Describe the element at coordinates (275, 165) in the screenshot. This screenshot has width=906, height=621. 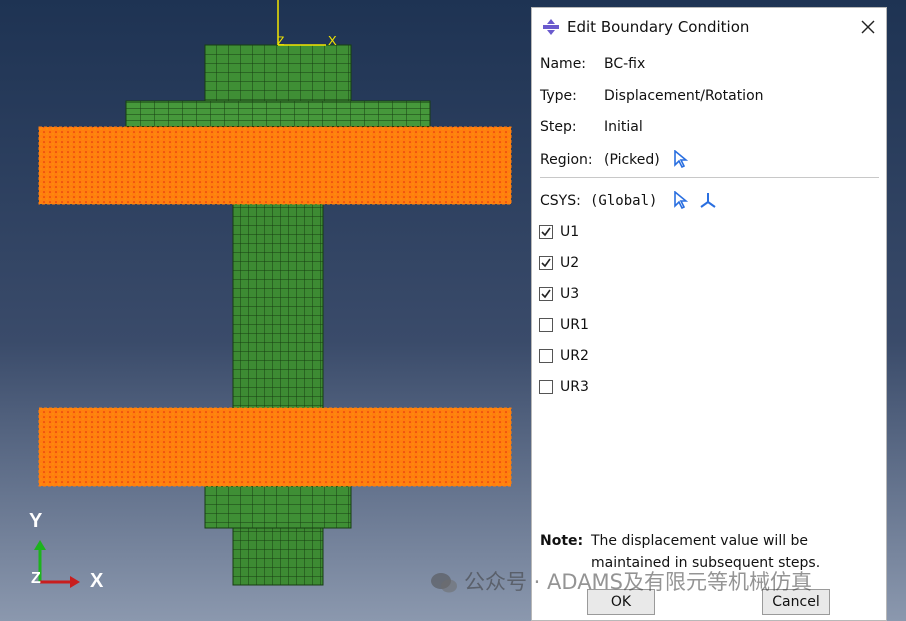
I see `plate-top-highlight` at that location.